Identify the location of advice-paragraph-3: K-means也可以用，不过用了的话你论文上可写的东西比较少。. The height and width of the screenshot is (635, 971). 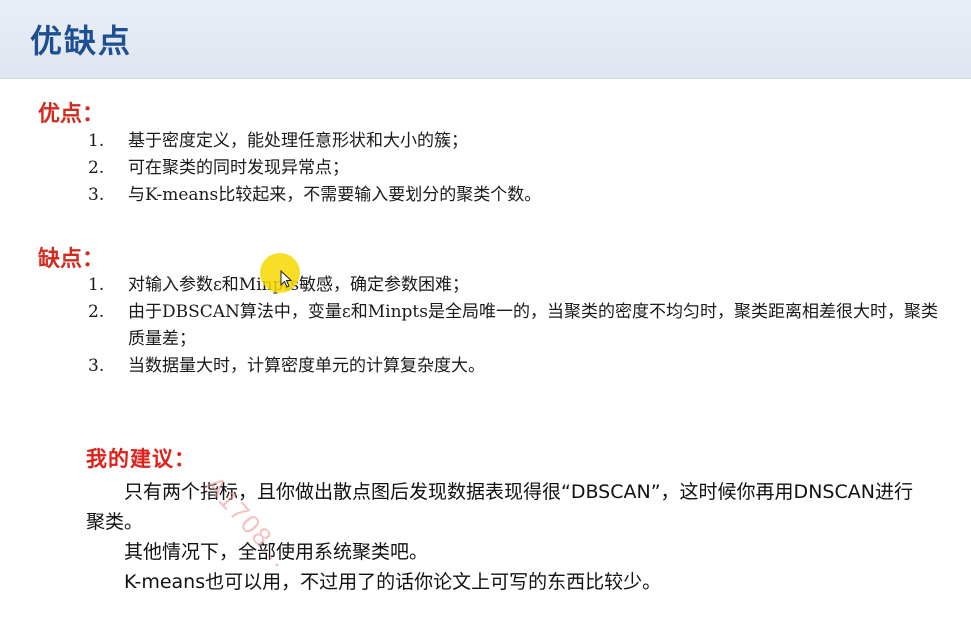
(374, 582).